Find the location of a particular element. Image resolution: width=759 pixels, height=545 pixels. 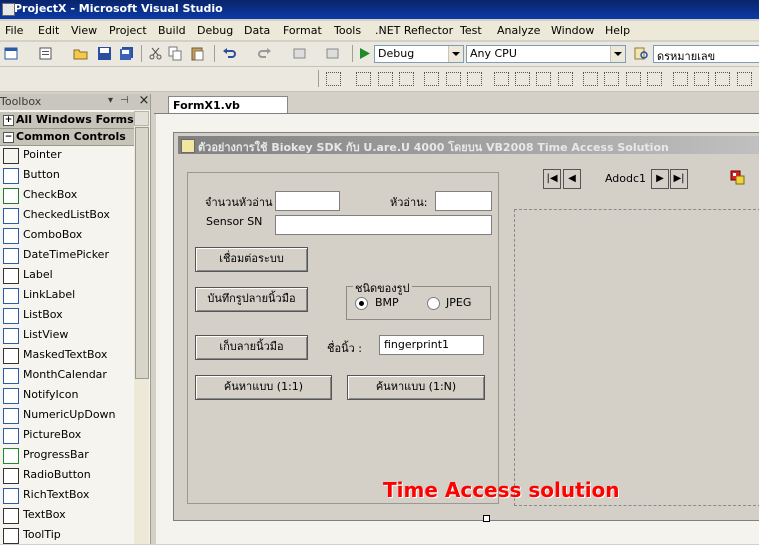

save-image-button: บันทึกรูปลายนิ้วมือ is located at coordinates (251, 299).